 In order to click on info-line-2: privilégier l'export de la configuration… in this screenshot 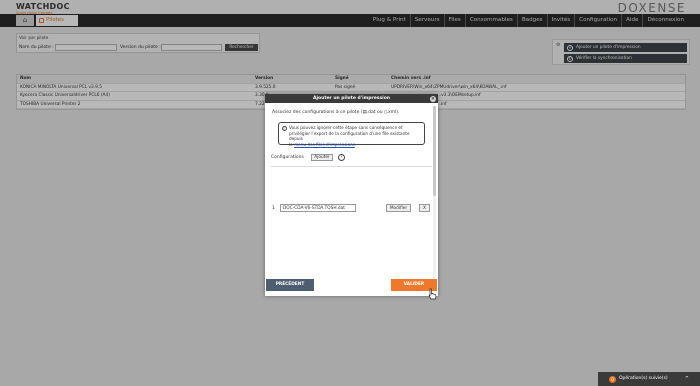, I will do `click(349, 136)`.